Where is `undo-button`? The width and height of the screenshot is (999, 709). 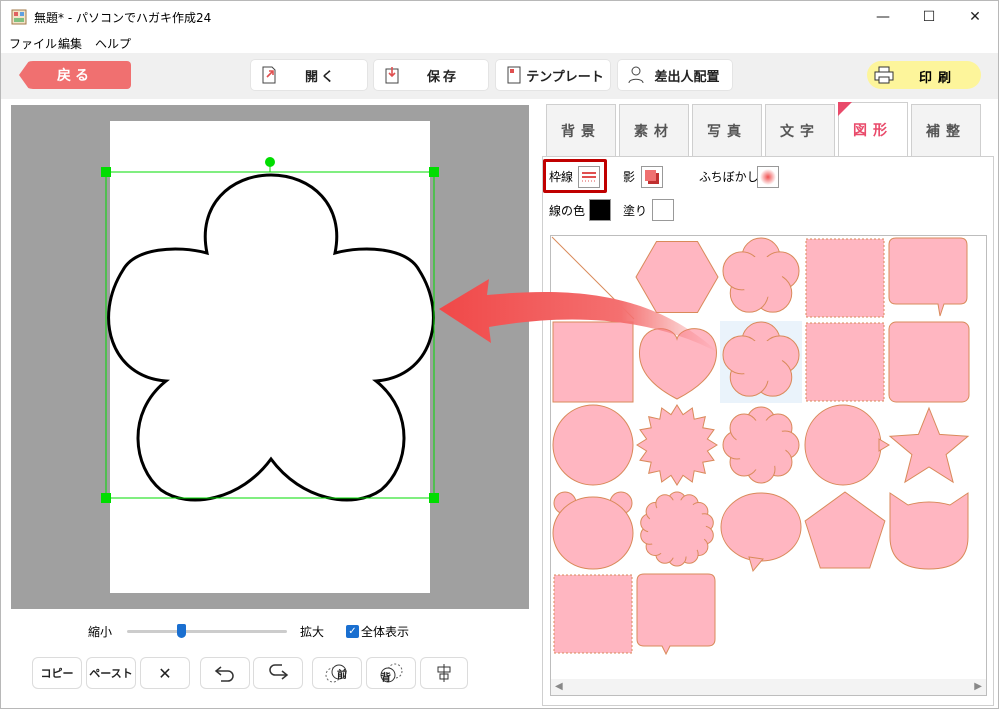
undo-button is located at coordinates (225, 673).